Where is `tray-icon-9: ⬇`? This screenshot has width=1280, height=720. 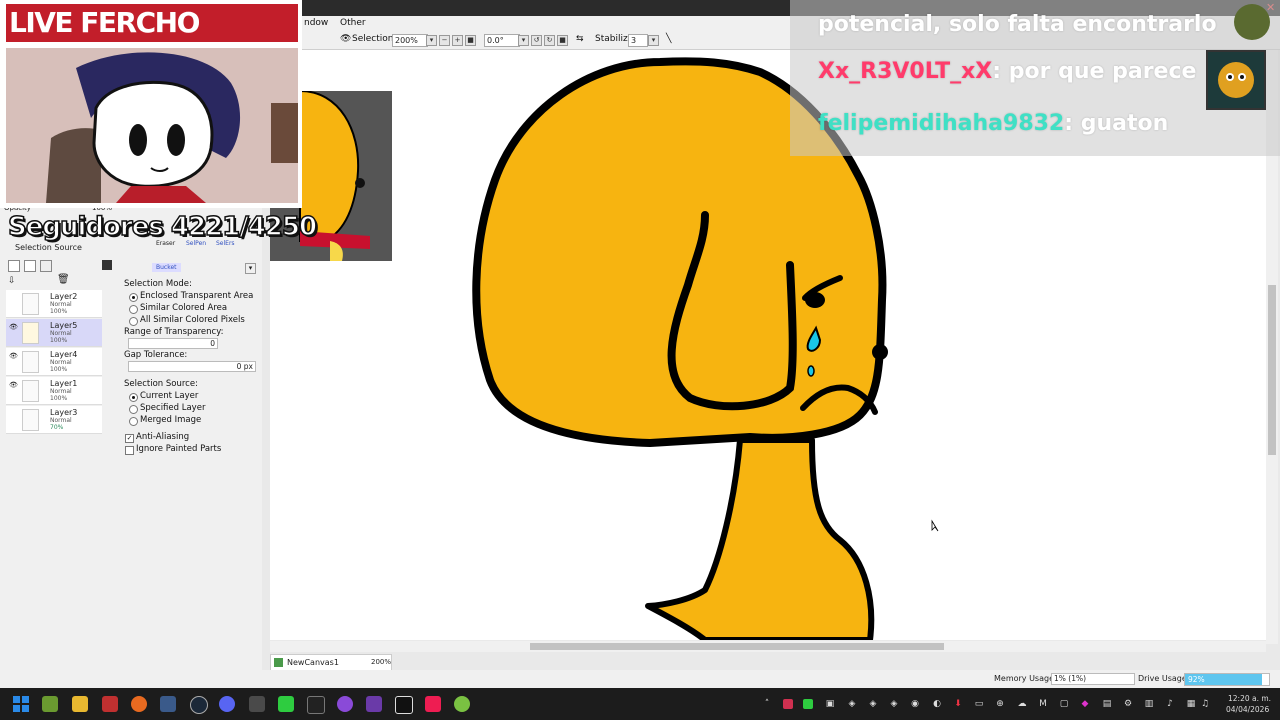
tray-icon-9: ⬇ is located at coordinates (958, 704).